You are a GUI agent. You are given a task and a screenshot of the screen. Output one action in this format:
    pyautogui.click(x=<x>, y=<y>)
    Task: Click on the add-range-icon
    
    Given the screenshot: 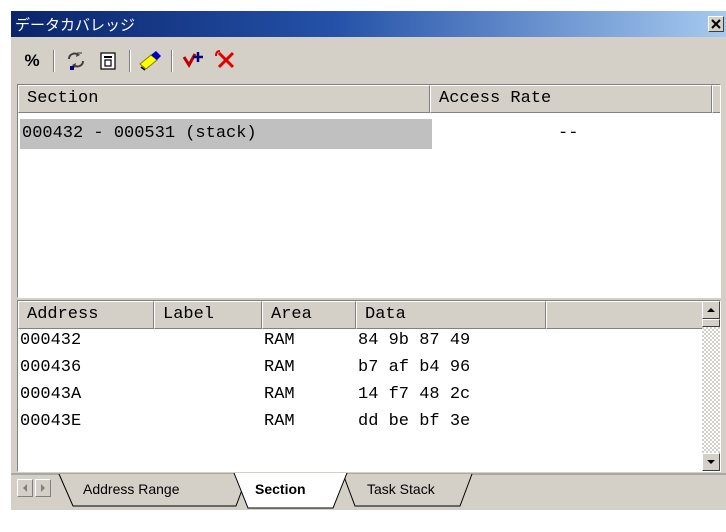 What is the action you would take?
    pyautogui.click(x=192, y=60)
    